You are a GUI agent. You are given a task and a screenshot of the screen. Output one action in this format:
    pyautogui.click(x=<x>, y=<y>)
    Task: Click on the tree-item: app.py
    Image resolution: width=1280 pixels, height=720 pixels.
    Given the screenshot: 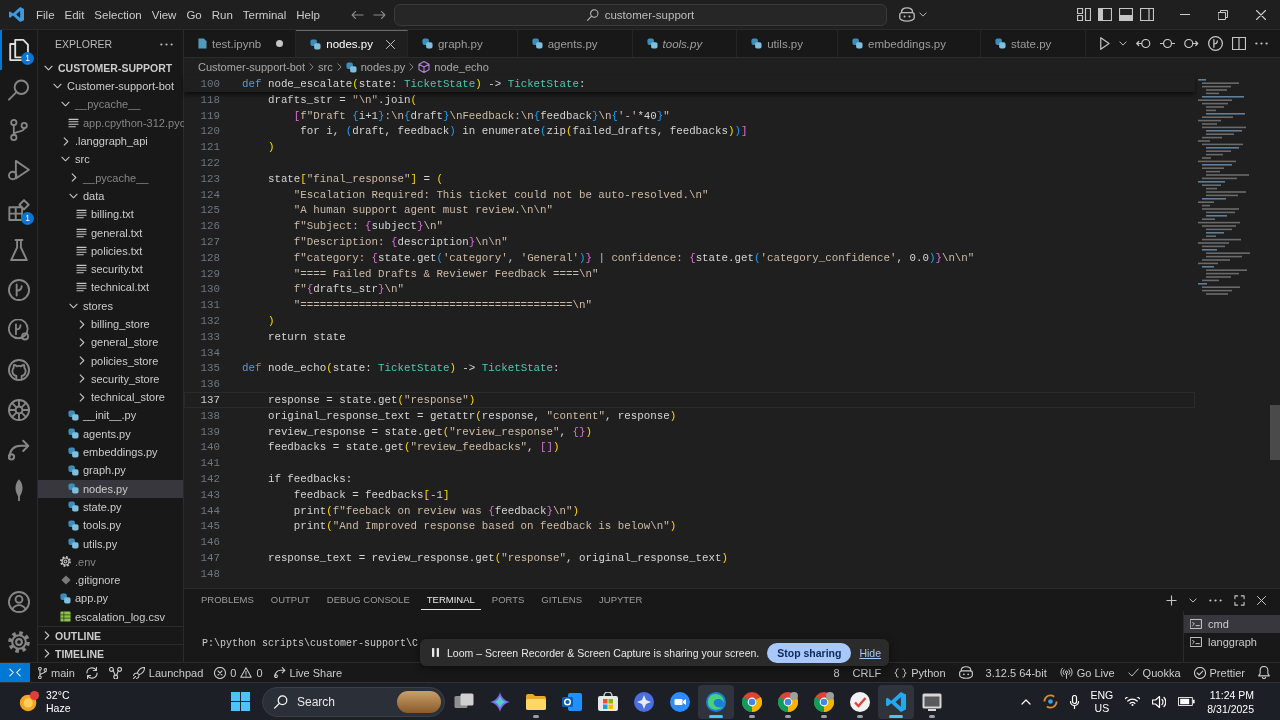 What is the action you would take?
    pyautogui.click(x=110, y=598)
    